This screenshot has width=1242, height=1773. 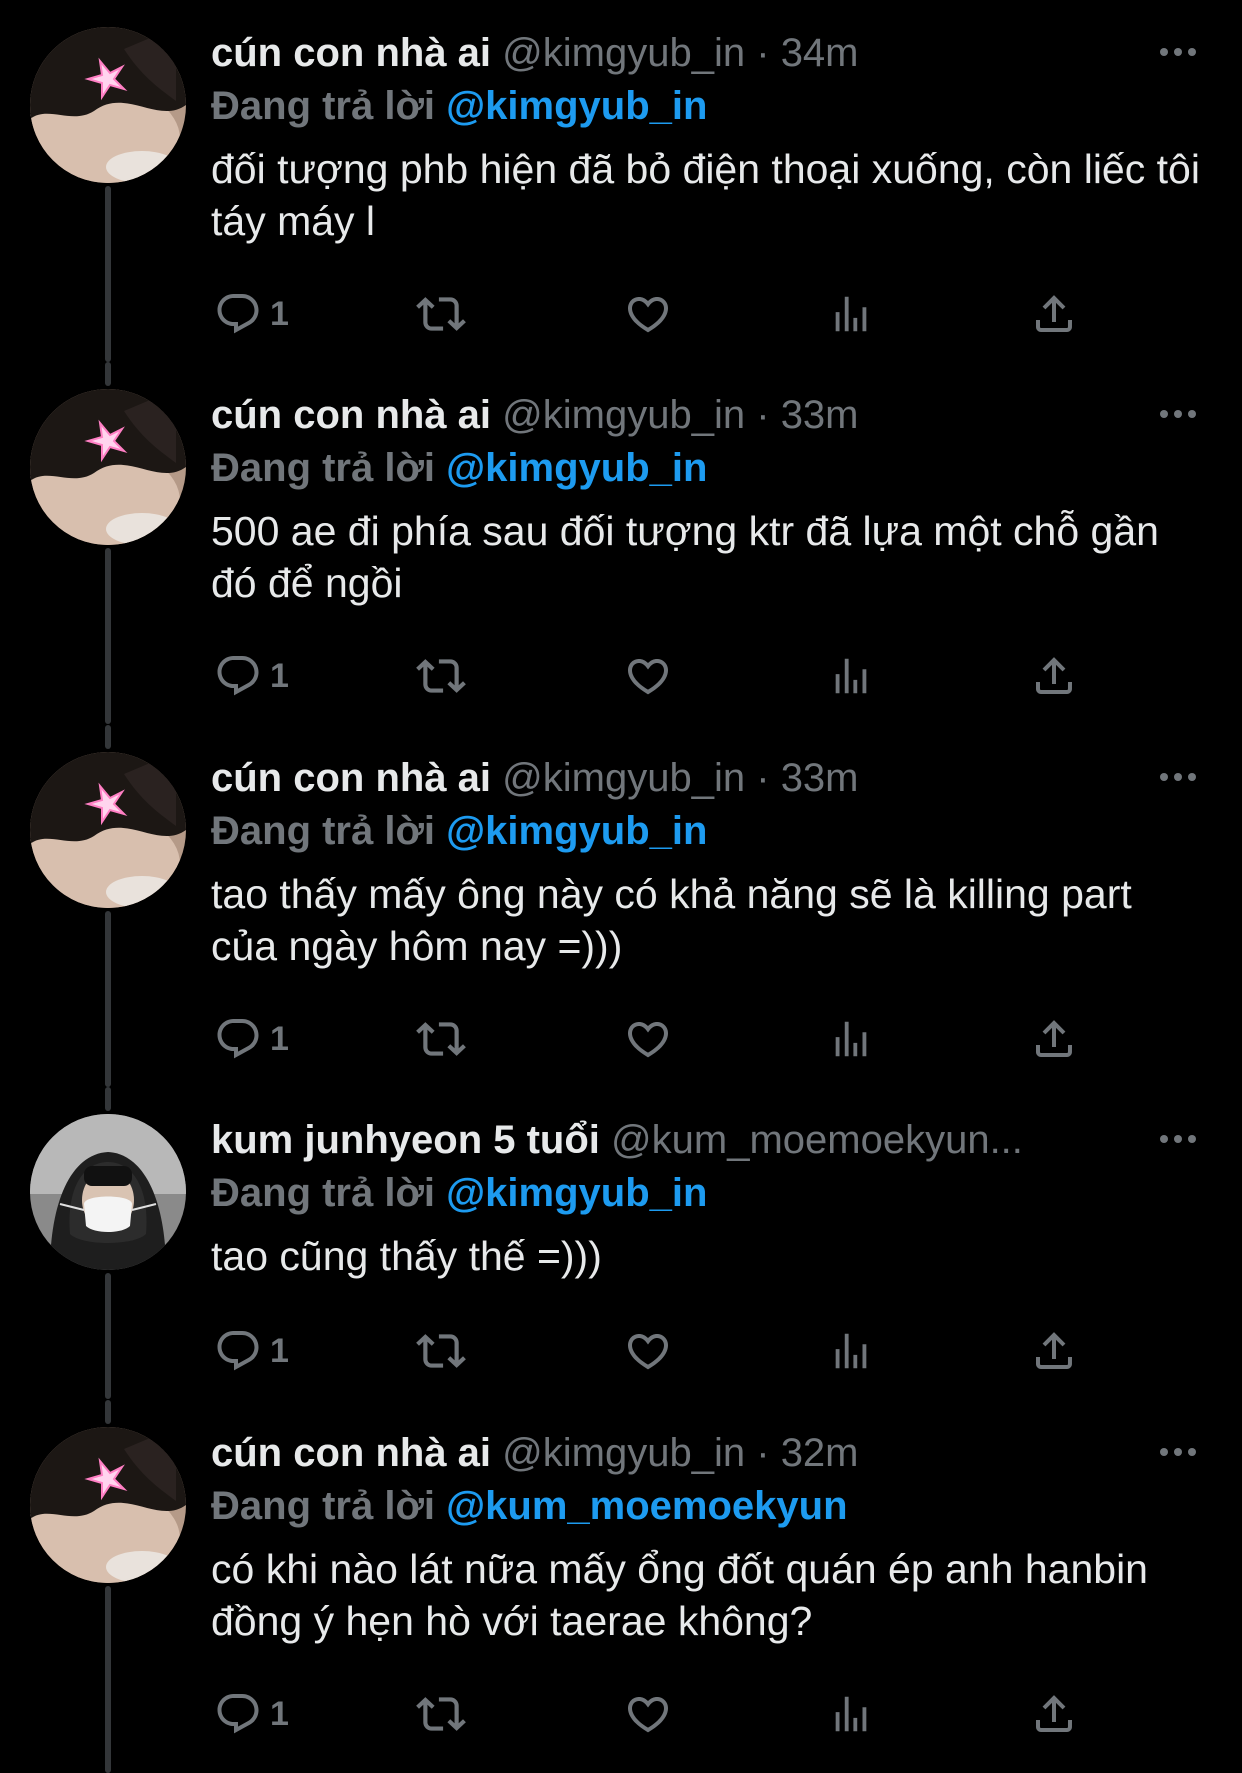 I want to click on replying-to: Đang trả lời @kimgyub_in, so click(x=459, y=831).